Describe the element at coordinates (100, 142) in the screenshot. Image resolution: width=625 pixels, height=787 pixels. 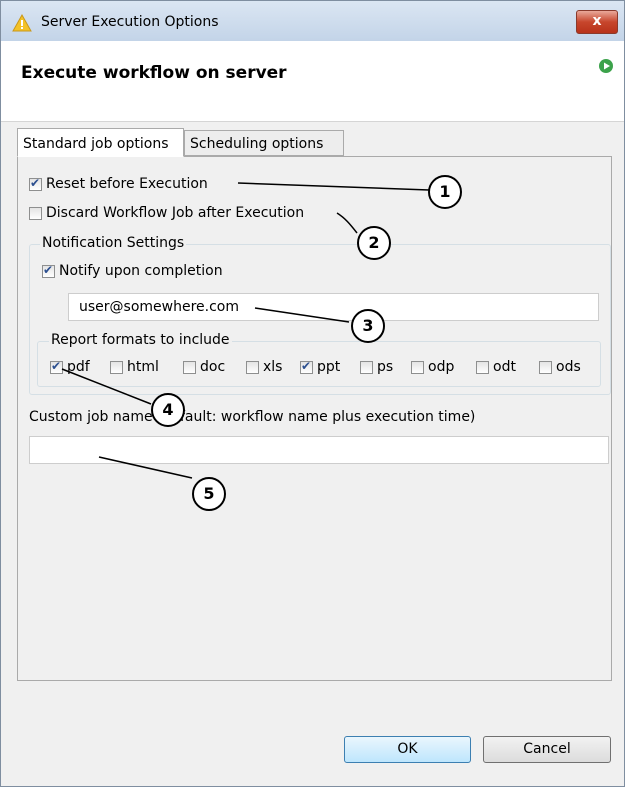
I see `tab-standard-job-options: Standard job options` at that location.